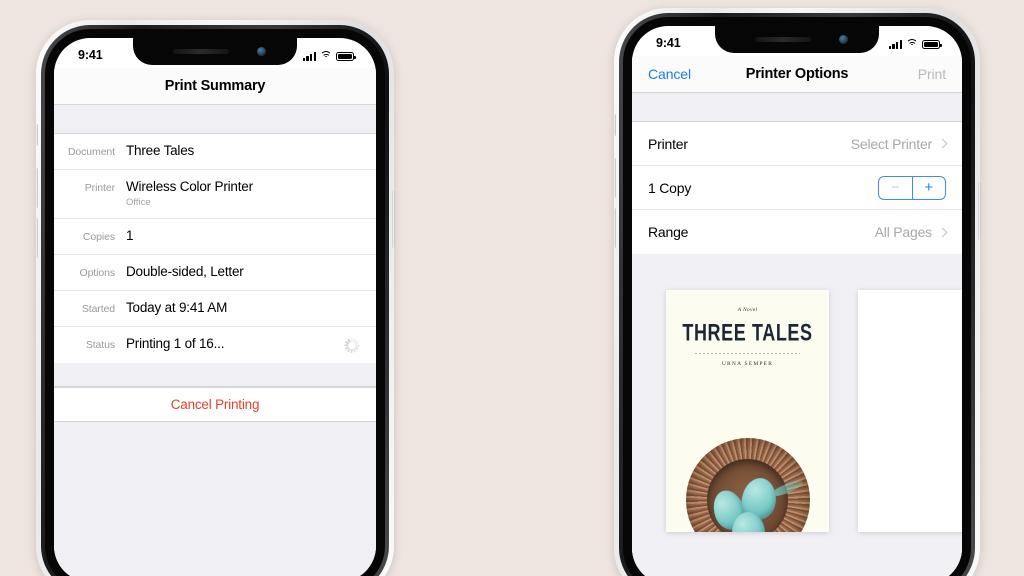 Image resolution: width=1024 pixels, height=576 pixels. What do you see at coordinates (747, 353) in the screenshot?
I see `cover-divider` at bounding box center [747, 353].